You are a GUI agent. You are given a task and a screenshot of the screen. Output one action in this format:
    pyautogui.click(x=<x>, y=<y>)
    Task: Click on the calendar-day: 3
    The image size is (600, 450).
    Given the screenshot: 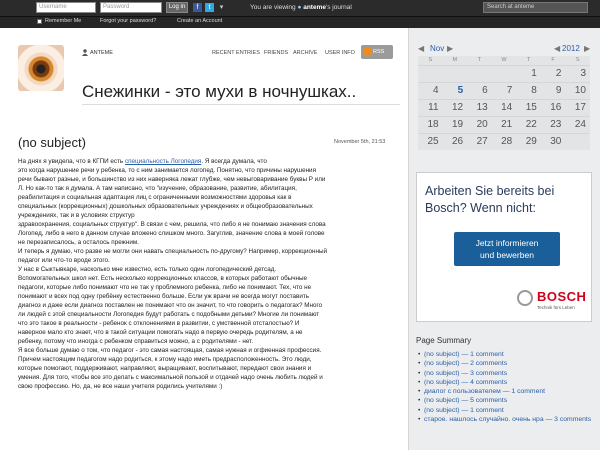 What is the action you would take?
    pyautogui.click(x=577, y=73)
    